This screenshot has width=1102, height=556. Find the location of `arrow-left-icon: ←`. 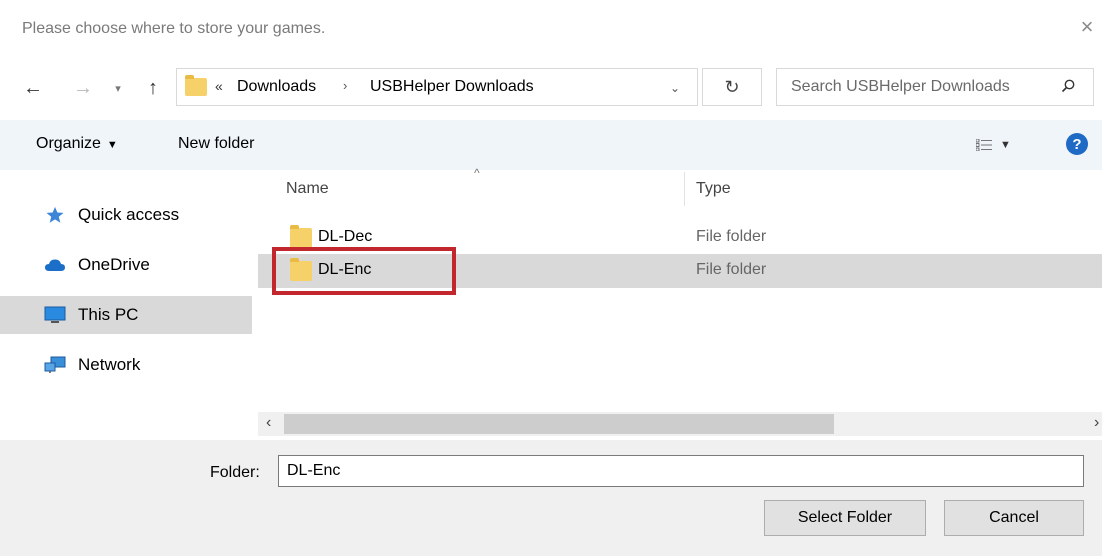

arrow-left-icon: ← is located at coordinates (33, 87).